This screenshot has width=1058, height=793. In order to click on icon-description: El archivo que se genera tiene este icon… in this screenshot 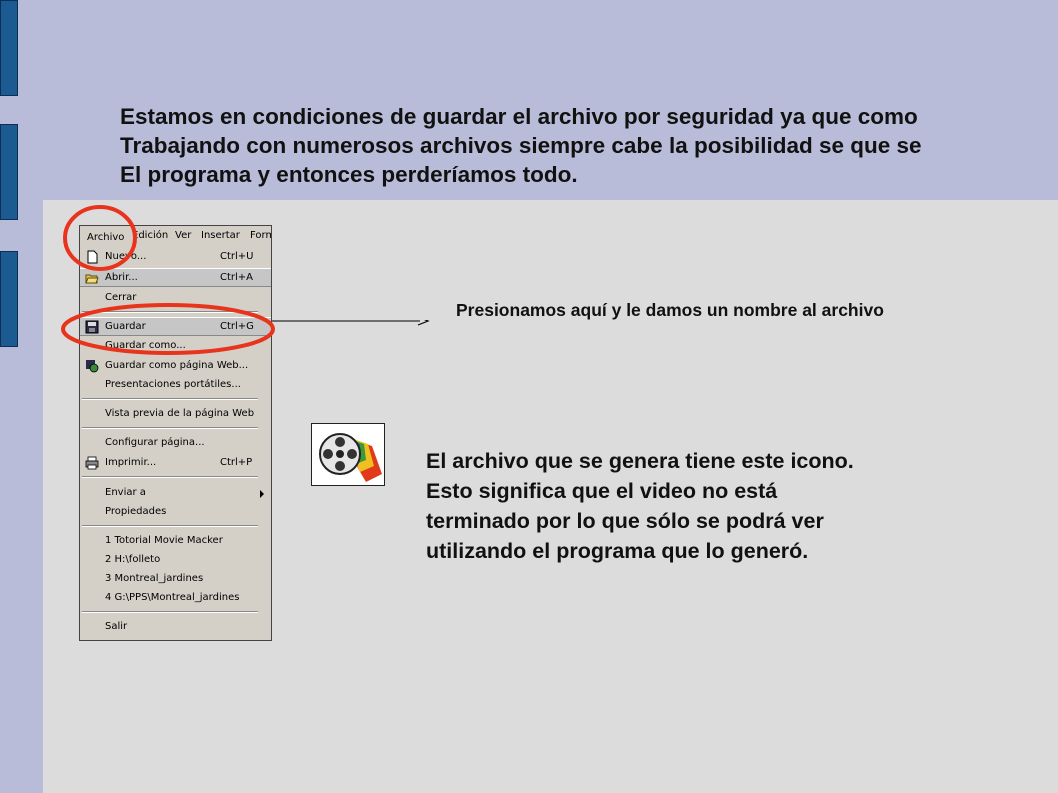, I will do `click(640, 506)`.